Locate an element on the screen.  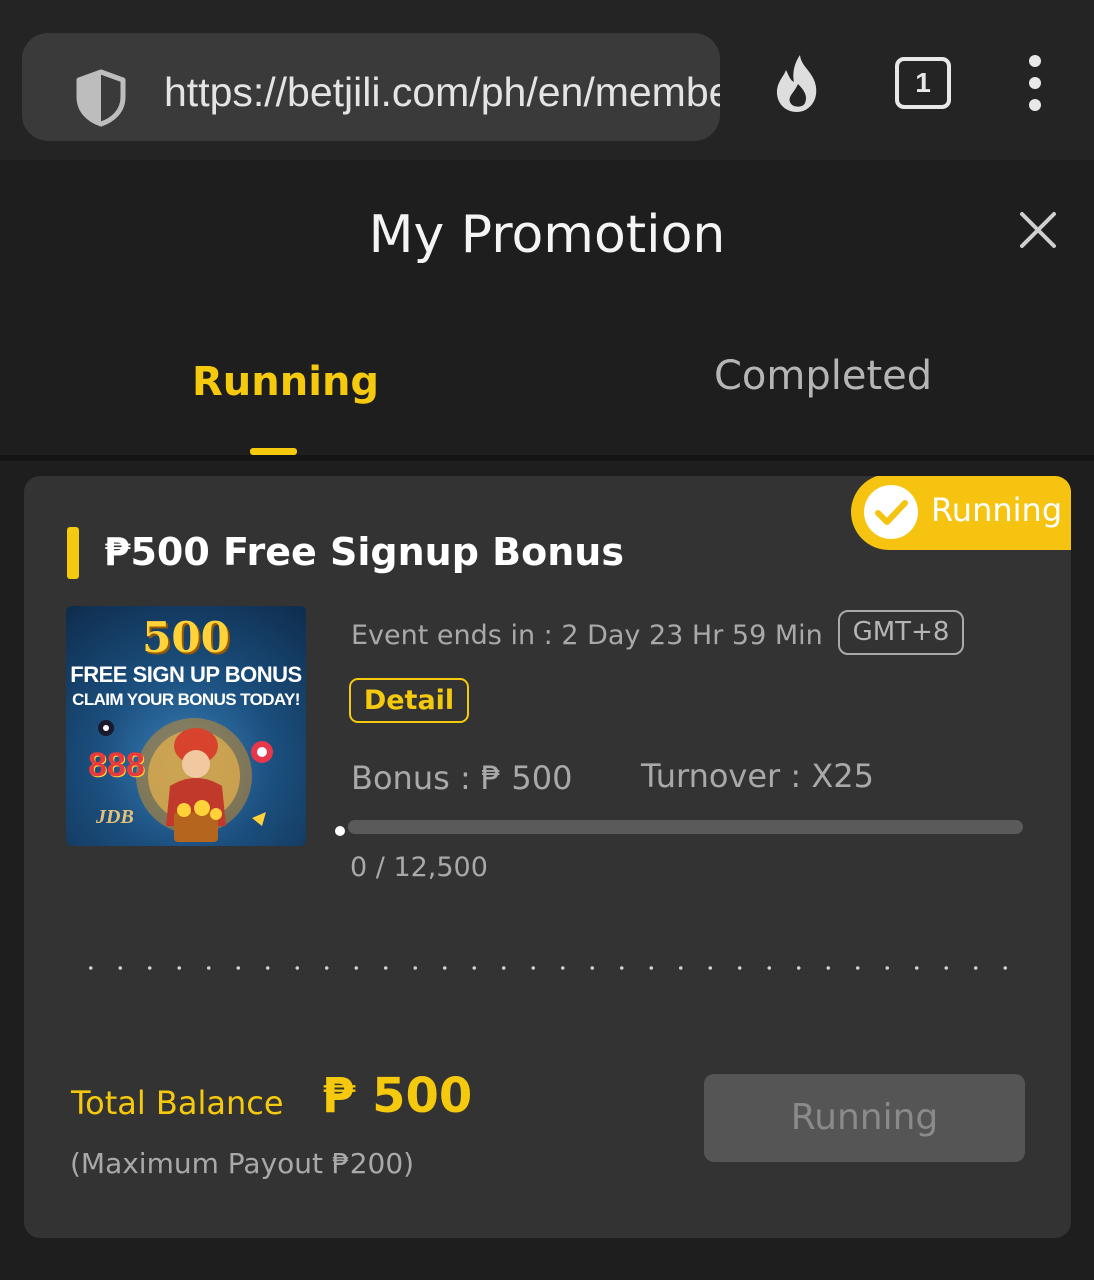
bonus-amount: Bonus : ₱ 500 is located at coordinates (462, 778).